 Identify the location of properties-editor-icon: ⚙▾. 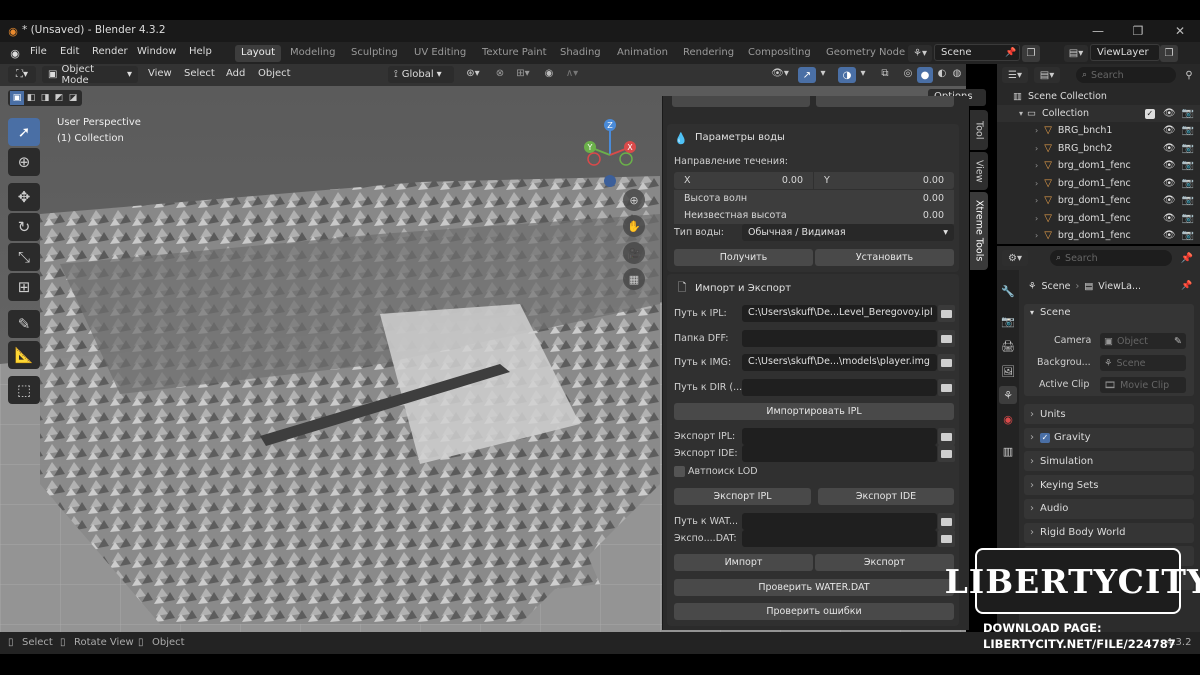
(1015, 258).